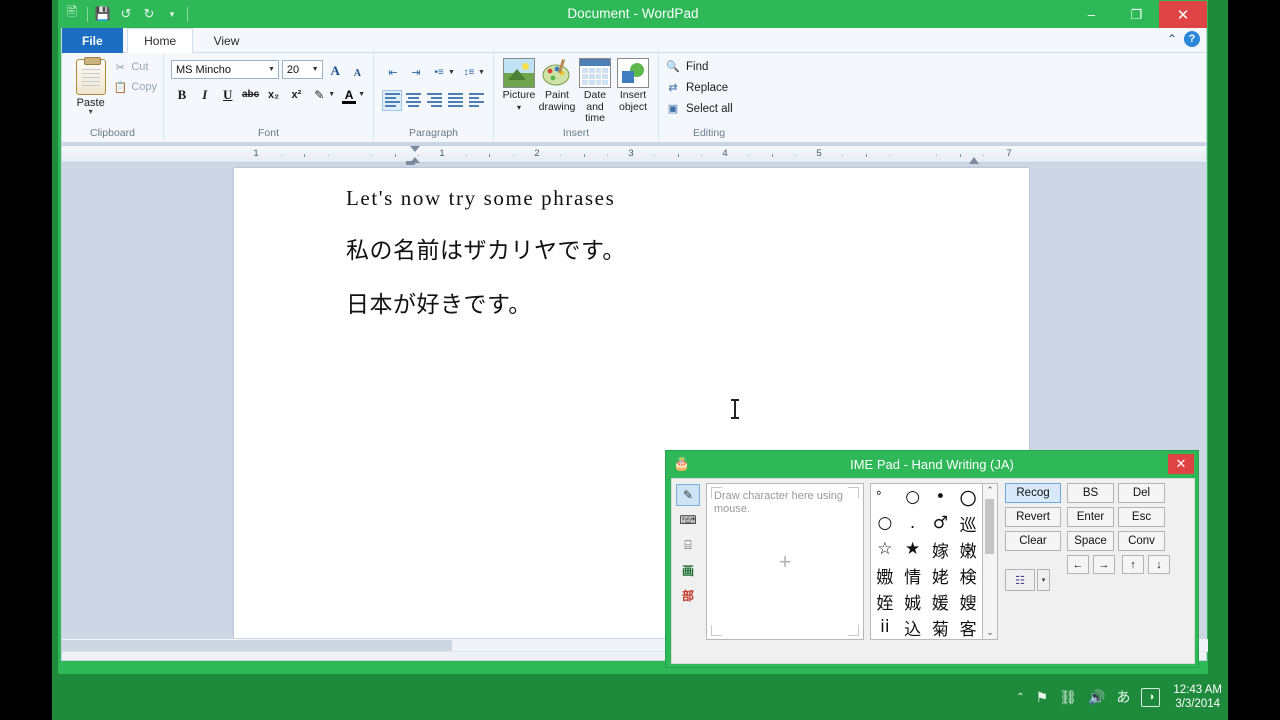 The image size is (1280, 720). What do you see at coordinates (1096, 697) in the screenshot?
I see `volume-icon: 🔊` at bounding box center [1096, 697].